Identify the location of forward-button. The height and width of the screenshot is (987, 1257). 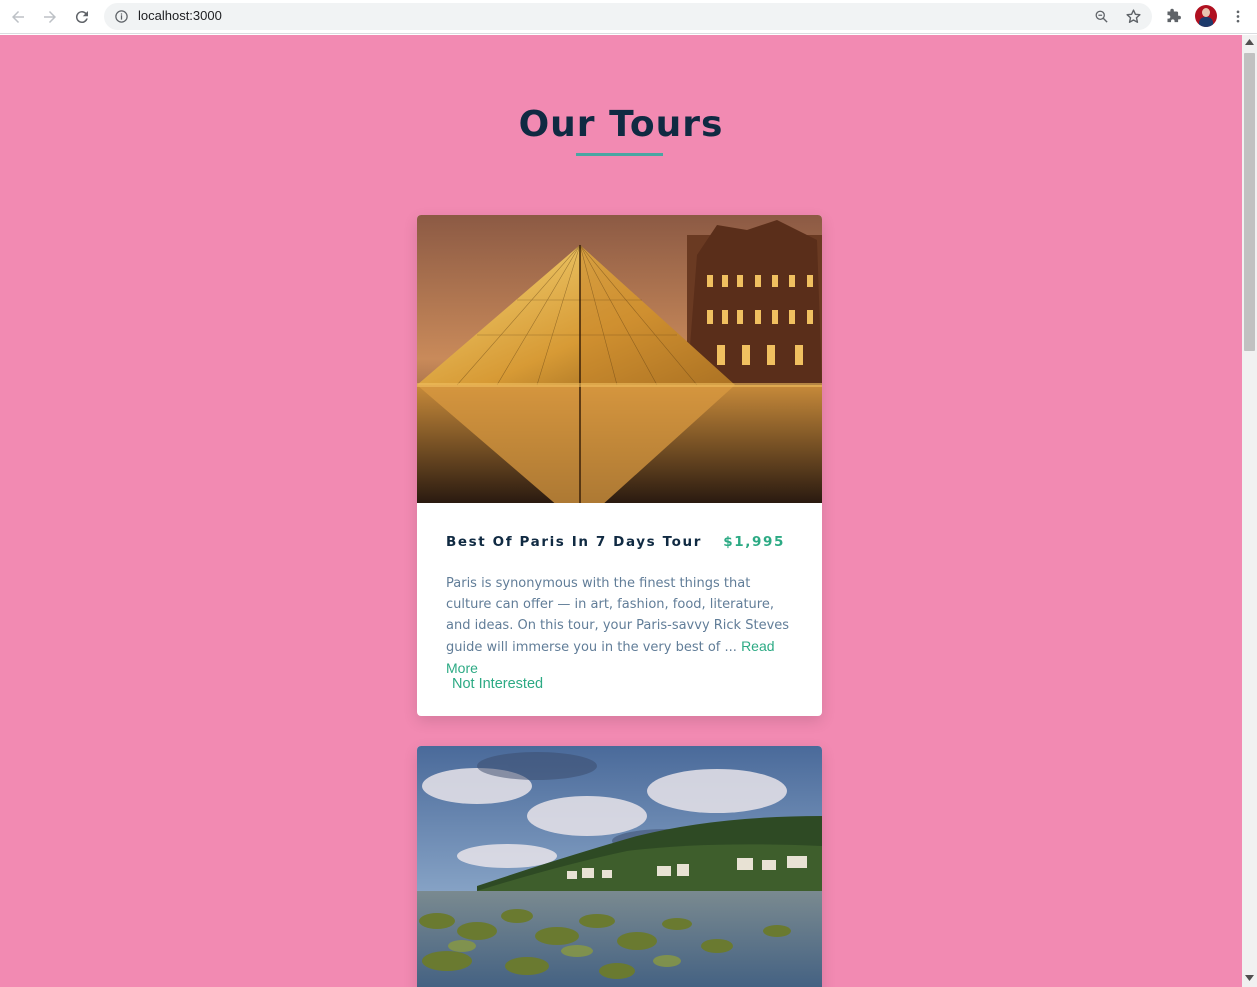
(50, 17).